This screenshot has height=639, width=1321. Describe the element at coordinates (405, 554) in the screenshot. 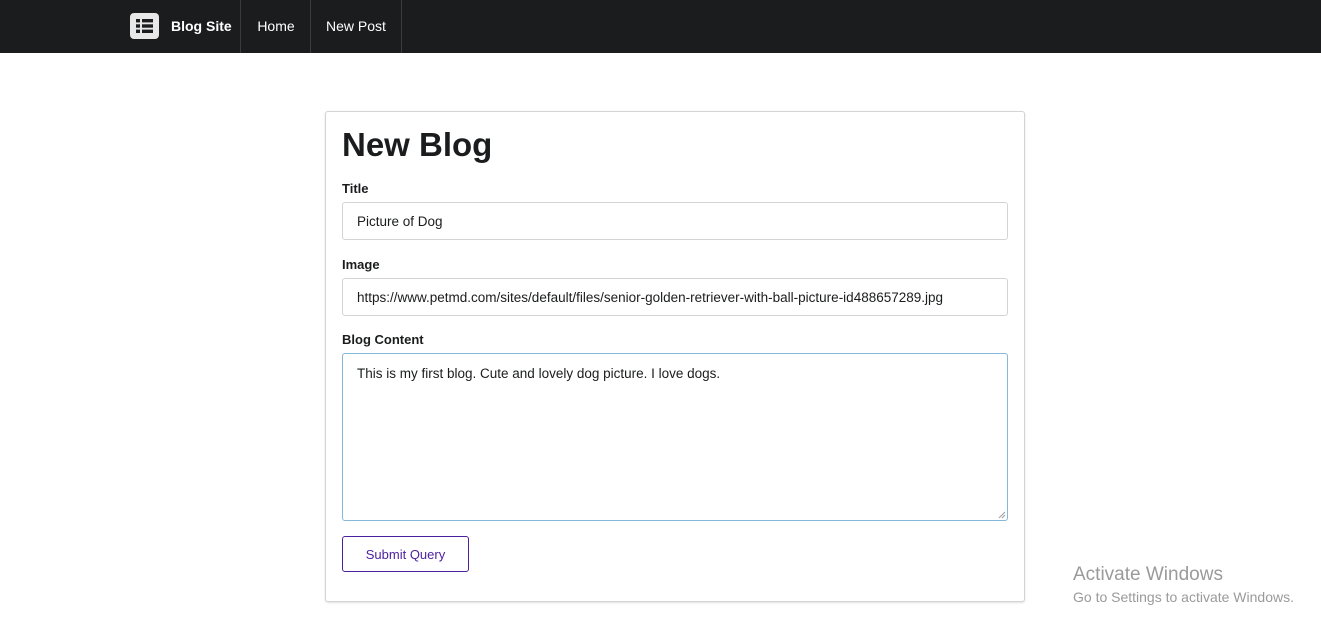

I see `submit-button: Submit Query` at that location.